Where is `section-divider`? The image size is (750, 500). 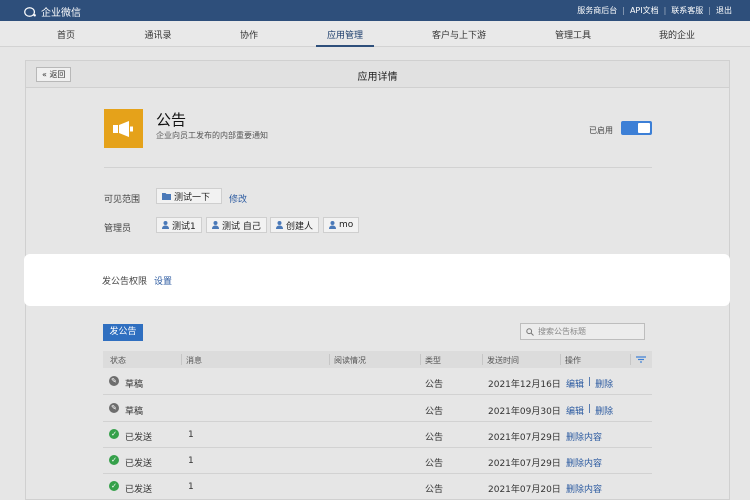
section-divider is located at coordinates (378, 167).